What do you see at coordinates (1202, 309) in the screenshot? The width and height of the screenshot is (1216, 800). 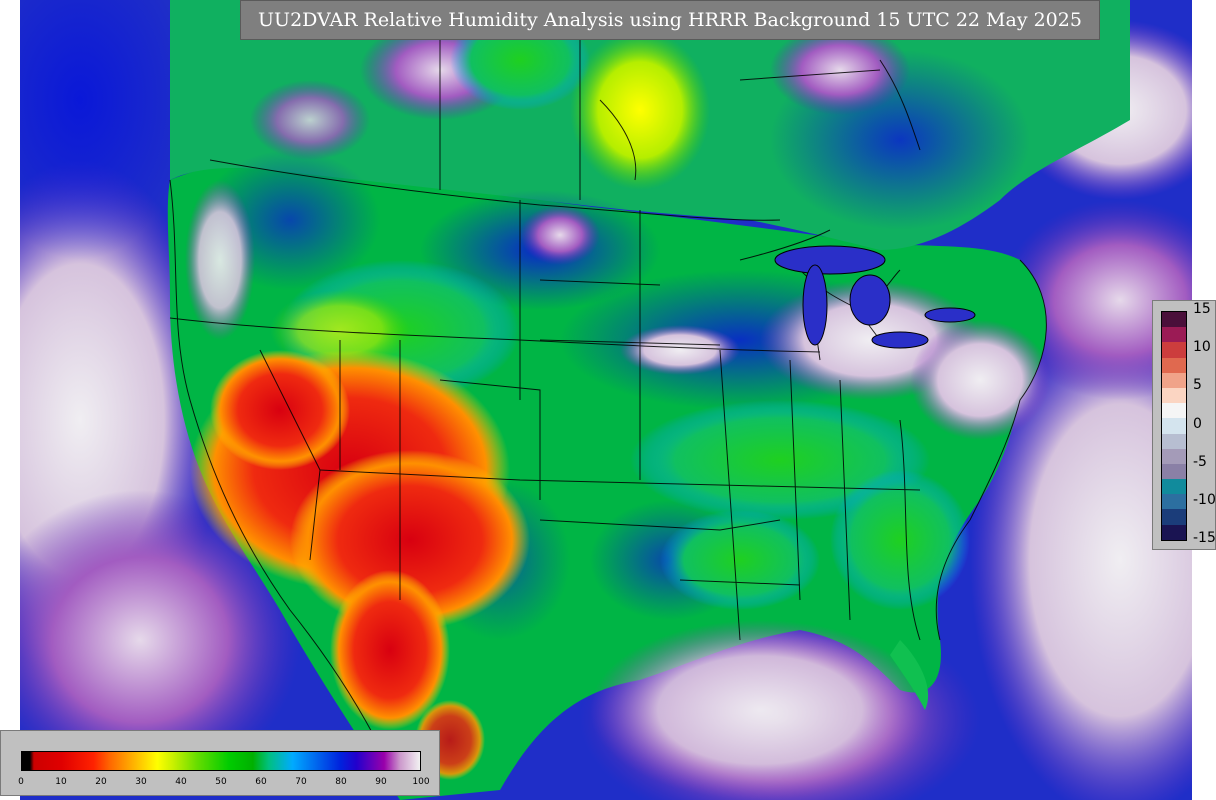 I see `diff-label-15: 15` at bounding box center [1202, 309].